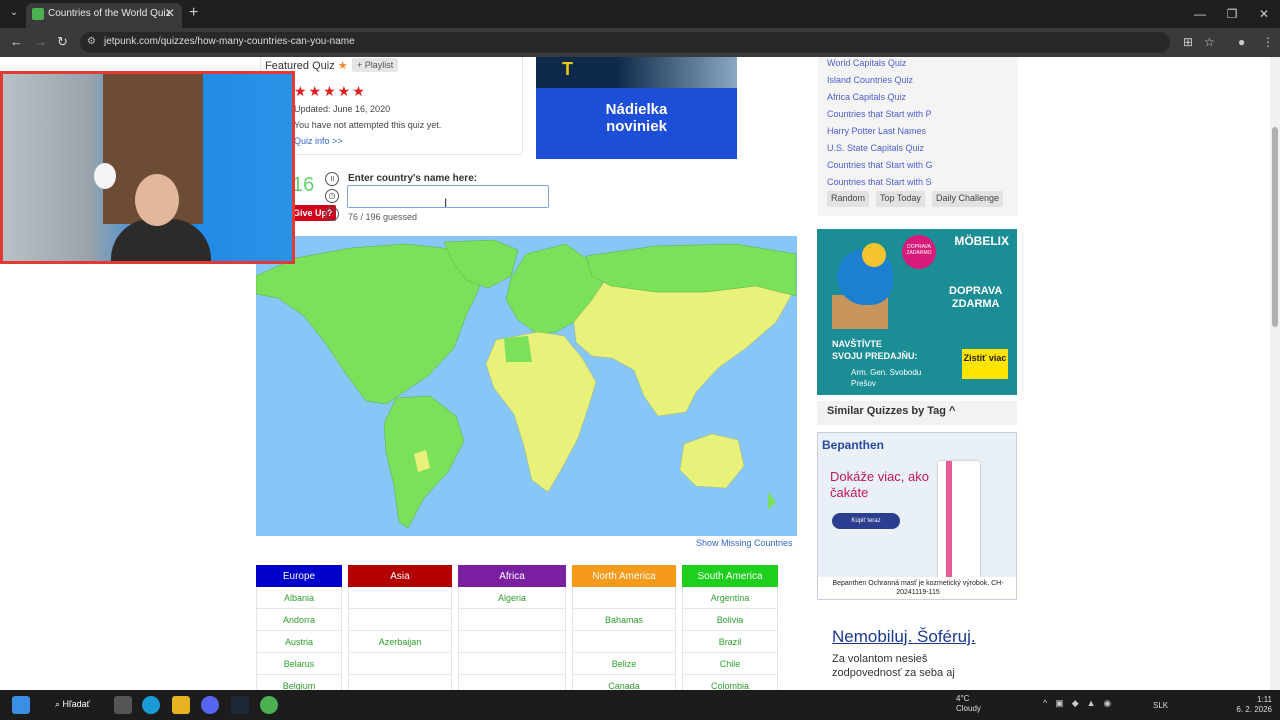 Image resolution: width=1280 pixels, height=720 pixels. What do you see at coordinates (518, 349) in the screenshot?
I see `algeria-region` at bounding box center [518, 349].